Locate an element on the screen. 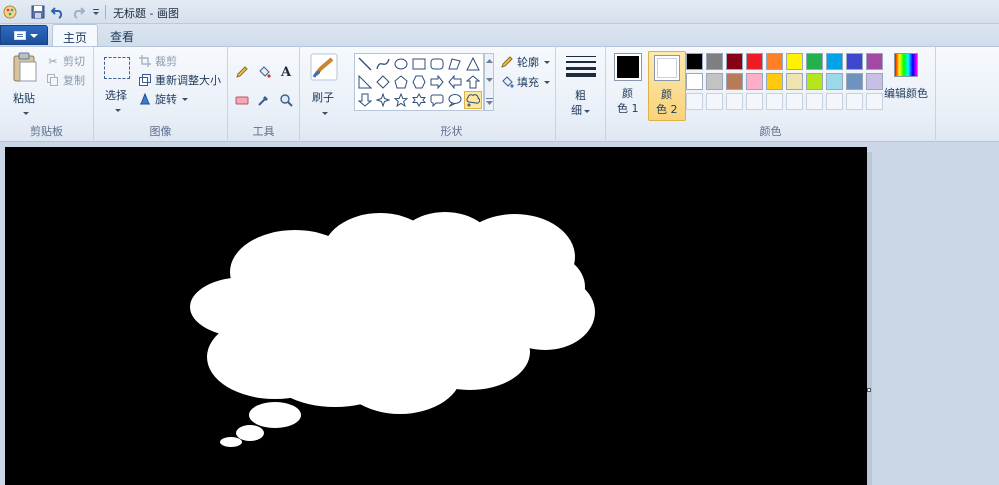 This screenshot has width=999, height=485. customize-quick-access-icon is located at coordinates (96, 12).